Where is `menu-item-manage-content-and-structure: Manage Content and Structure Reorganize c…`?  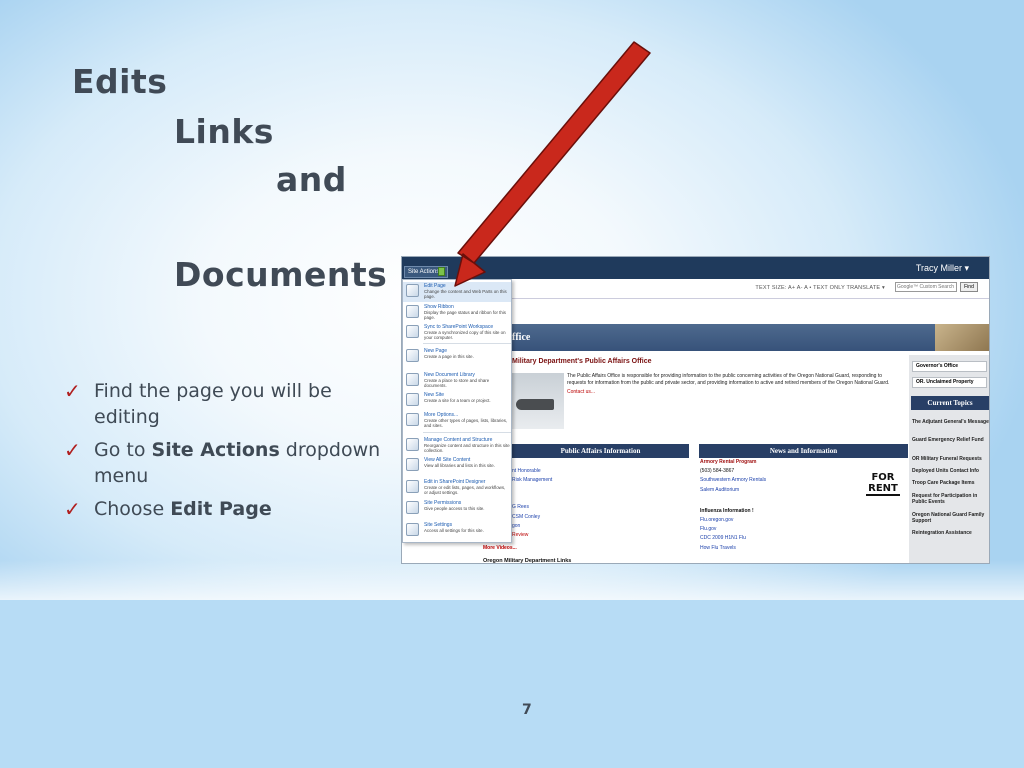 menu-item-manage-content-and-structure: Manage Content and Structure Reorganize c… is located at coordinates (457, 446).